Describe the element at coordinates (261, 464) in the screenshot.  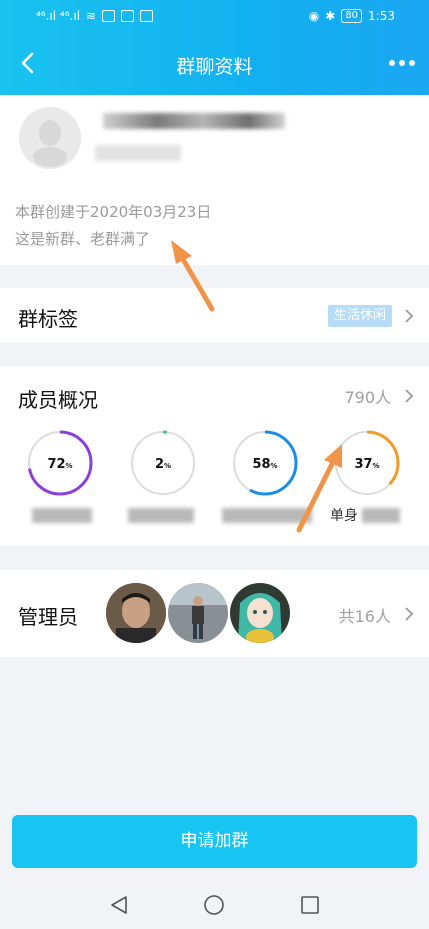
I see `member-stat-value: 58` at that location.